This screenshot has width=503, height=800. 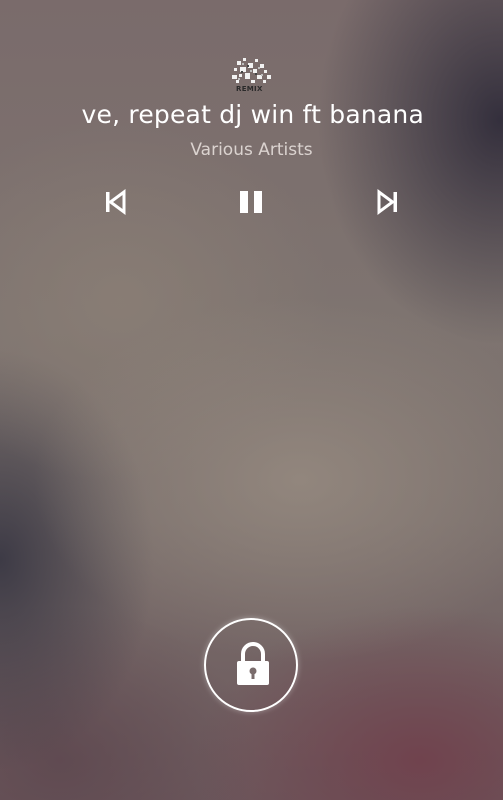 I want to click on unlock-button, so click(x=251, y=665).